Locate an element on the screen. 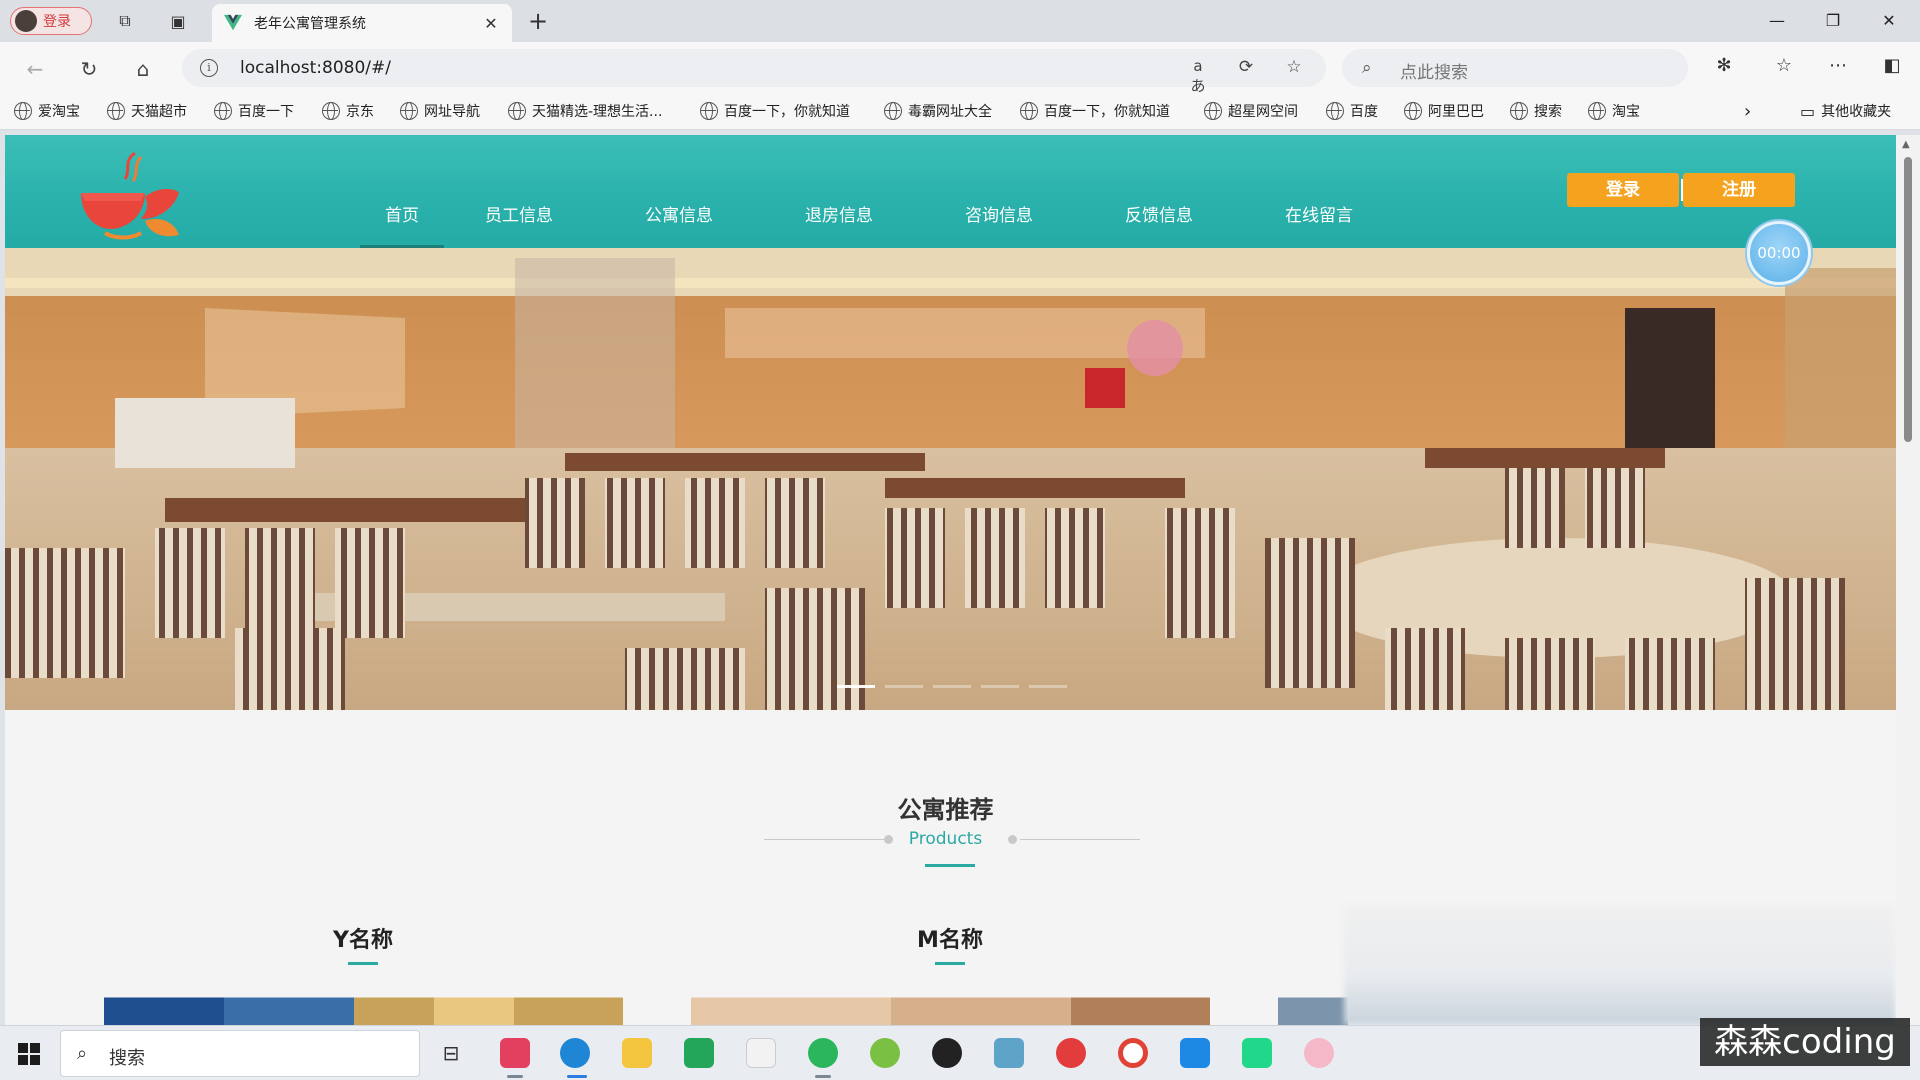  read-aloud-icon: aあ is located at coordinates (1198, 76).